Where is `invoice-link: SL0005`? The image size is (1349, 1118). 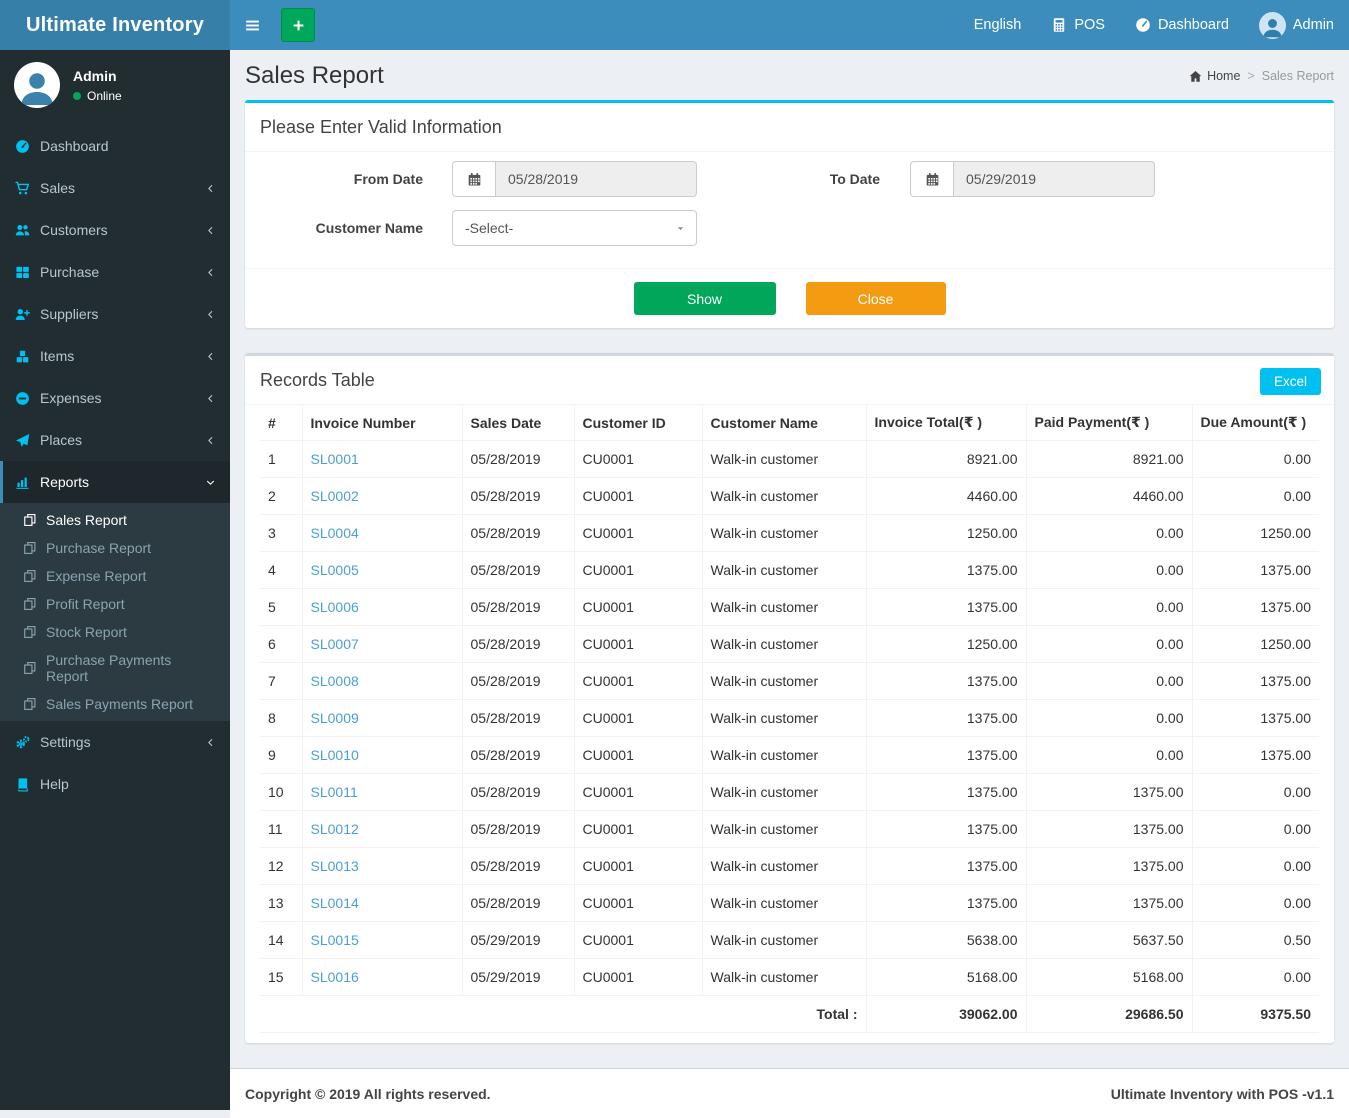 invoice-link: SL0005 is located at coordinates (335, 570).